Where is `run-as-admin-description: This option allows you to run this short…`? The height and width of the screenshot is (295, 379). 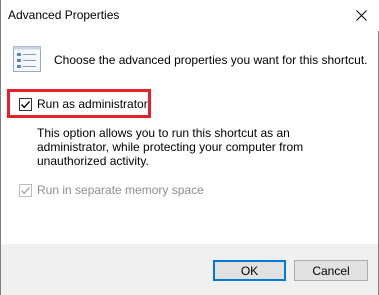 run-as-admin-description: This option allows you to run this short… is located at coordinates (170, 147).